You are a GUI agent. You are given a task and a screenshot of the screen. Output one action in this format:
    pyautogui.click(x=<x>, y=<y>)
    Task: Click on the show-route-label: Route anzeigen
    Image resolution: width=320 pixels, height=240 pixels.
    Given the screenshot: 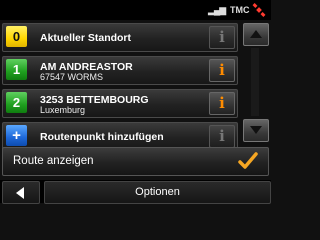 What is the action you would take?
    pyautogui.click(x=53, y=161)
    